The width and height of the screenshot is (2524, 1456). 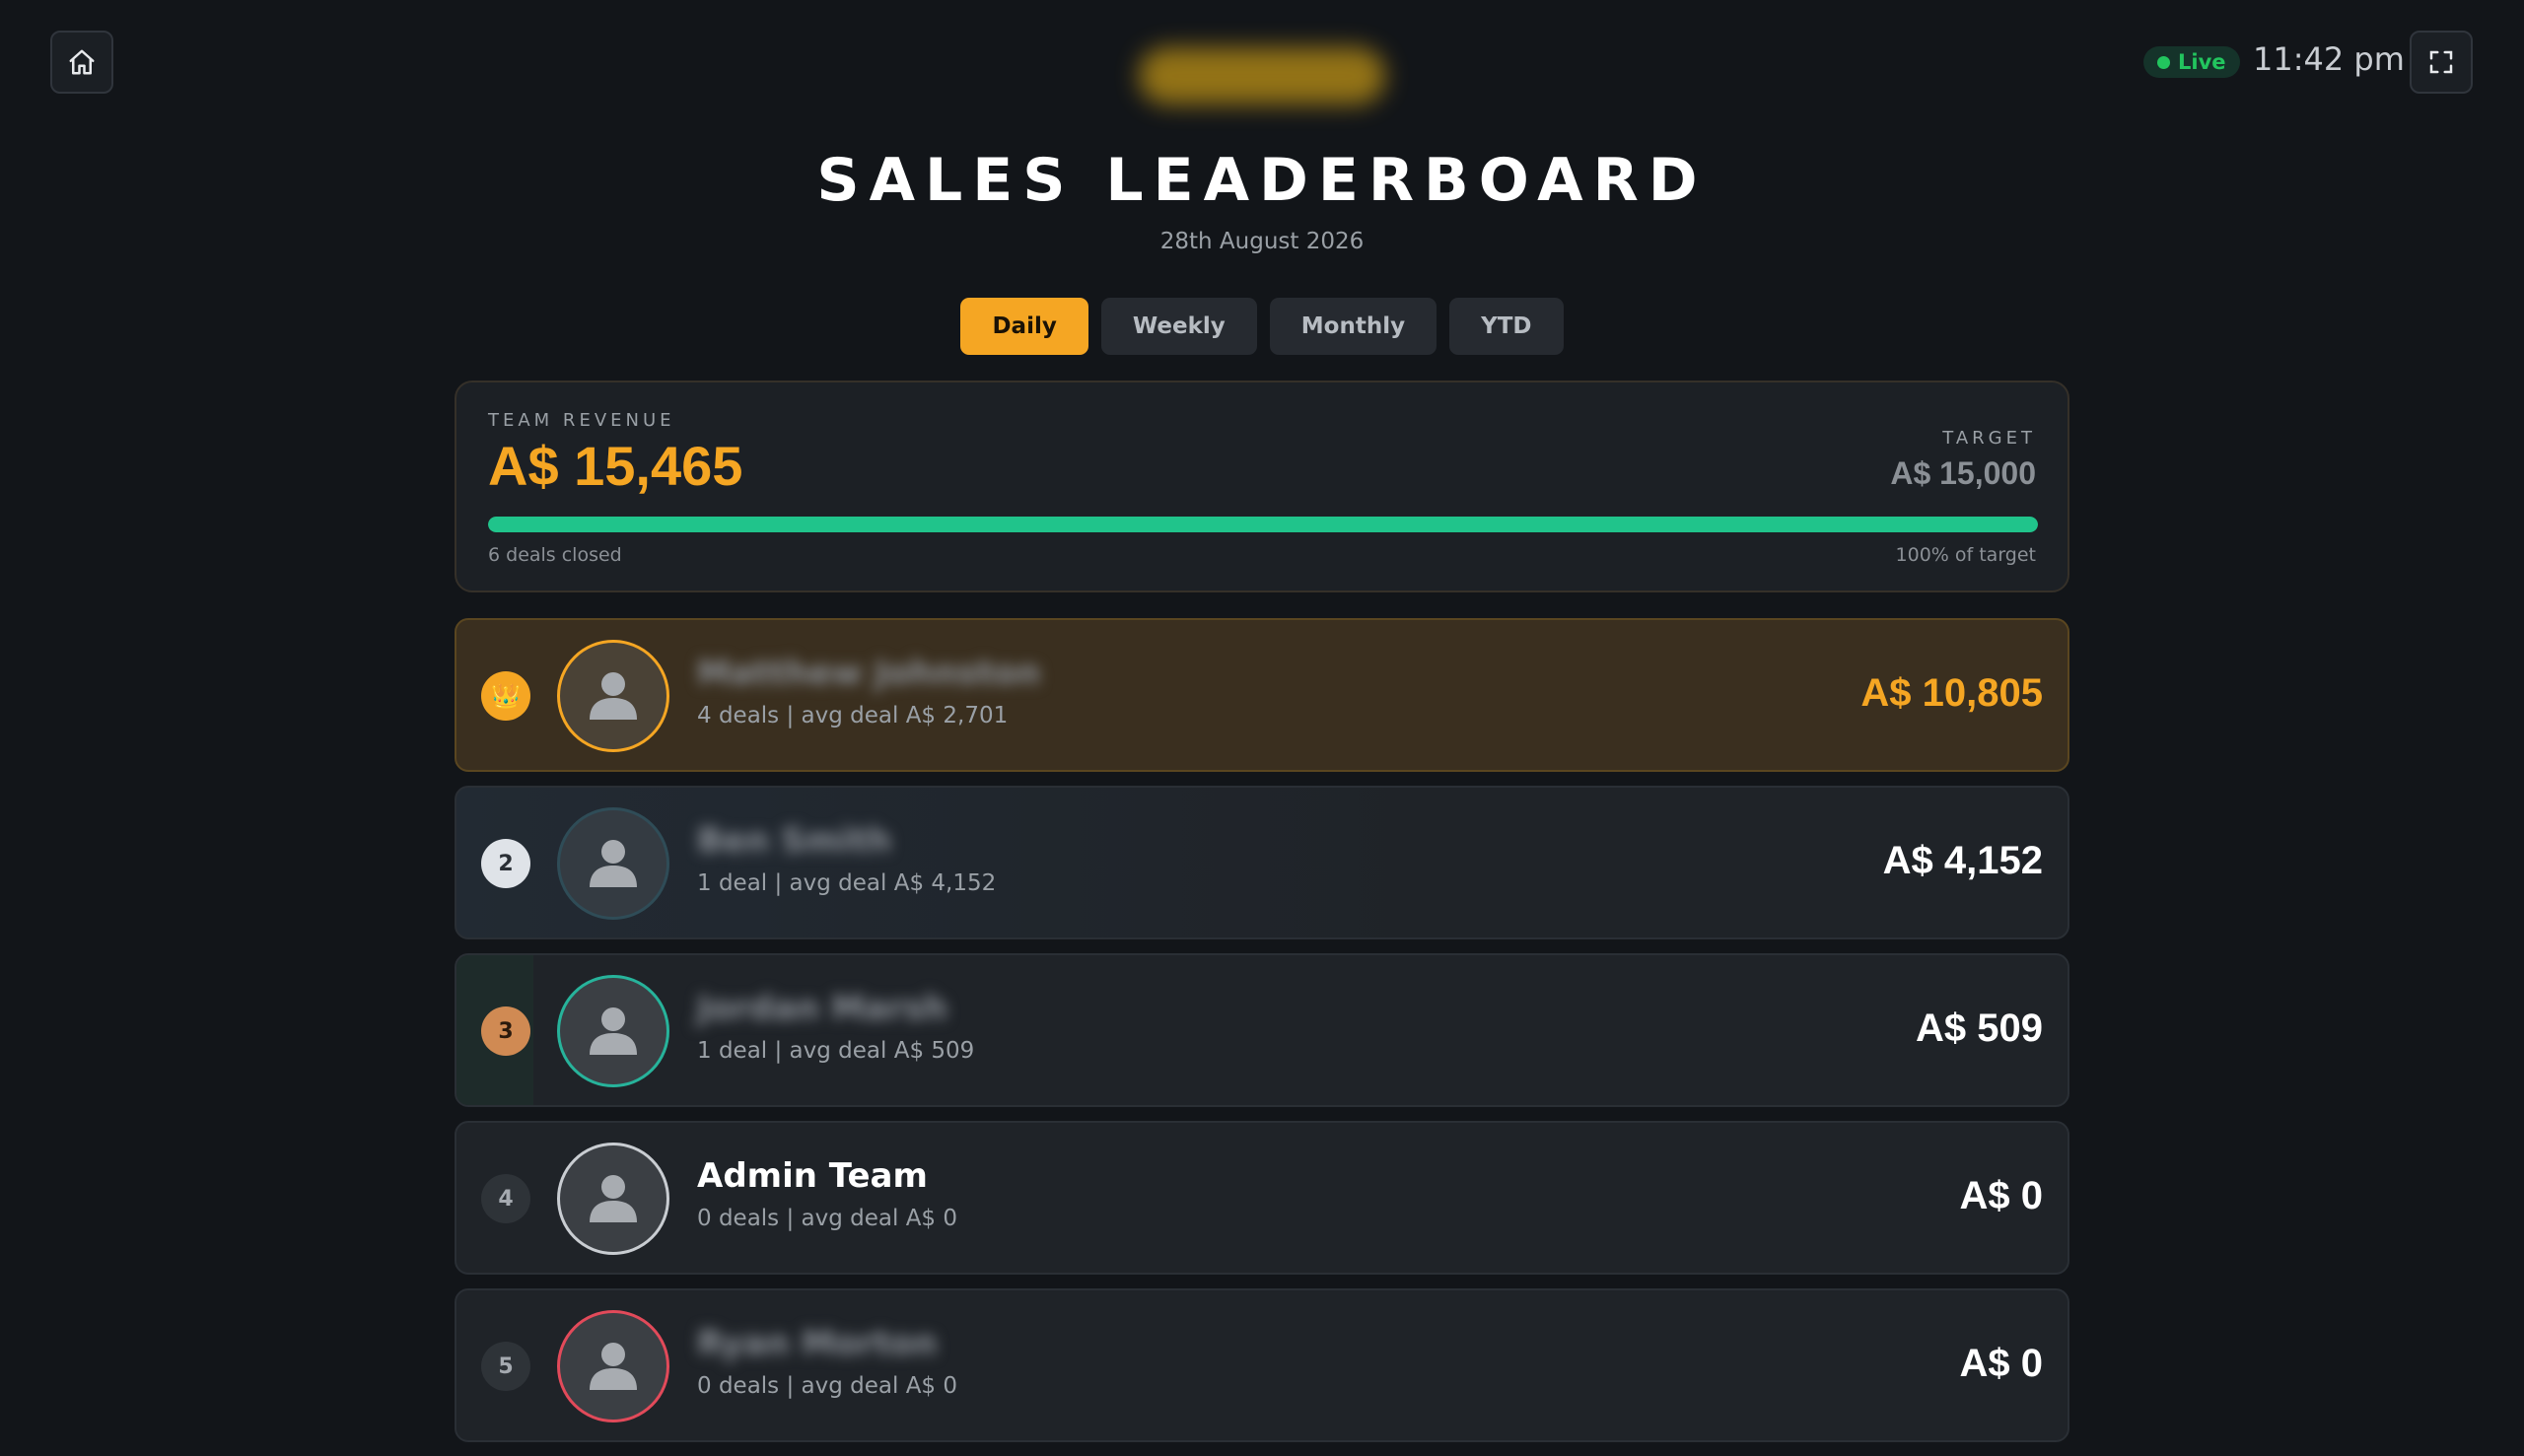 What do you see at coordinates (1989, 438) in the screenshot?
I see `target-label: TARGET` at bounding box center [1989, 438].